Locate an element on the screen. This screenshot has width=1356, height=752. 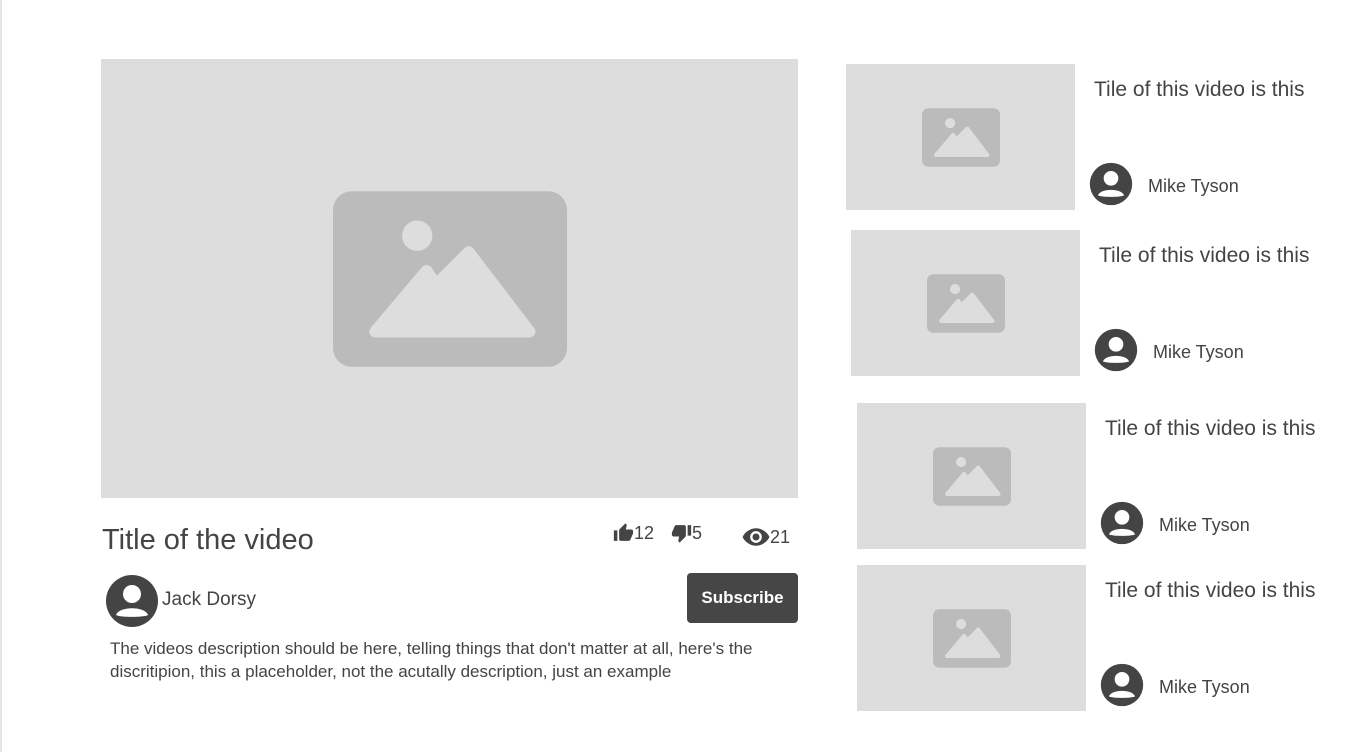
thumbs-up-icon is located at coordinates (623, 532).